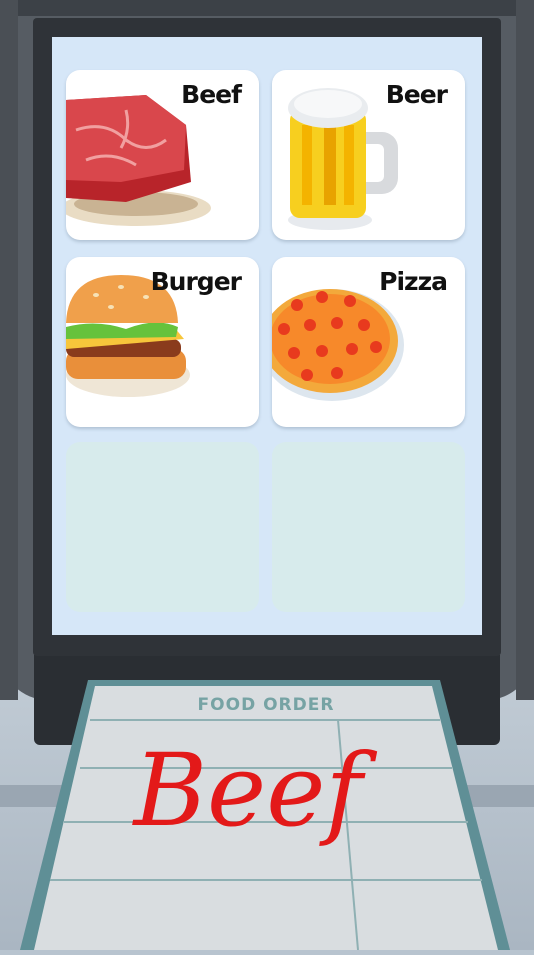 Image resolution: width=534 pixels, height=955 pixels. Describe the element at coordinates (368, 155) in the screenshot. I see `menu-item-beer: Beer` at that location.